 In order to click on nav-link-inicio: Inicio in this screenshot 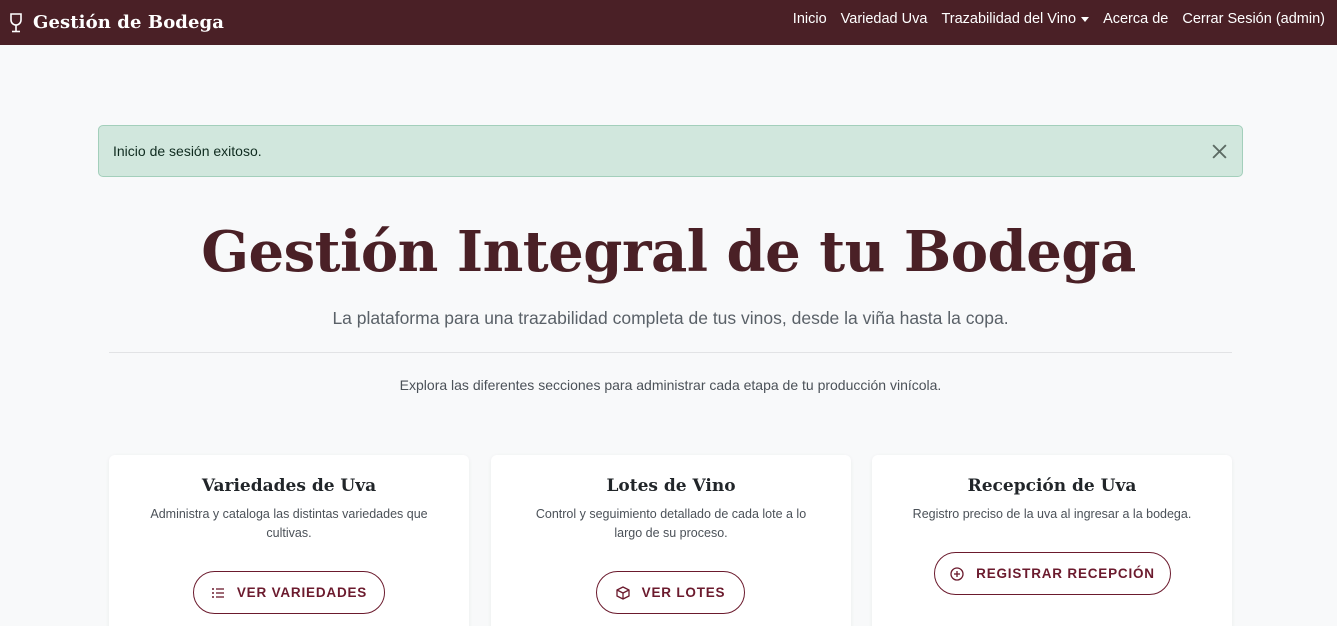, I will do `click(810, 19)`.